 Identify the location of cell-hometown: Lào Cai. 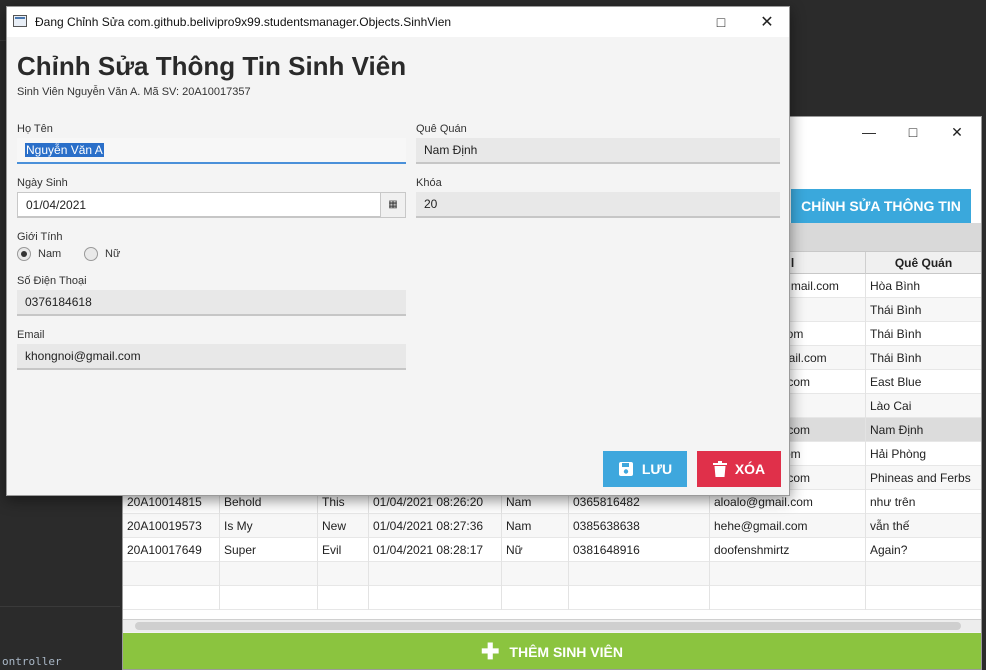
(923, 406).